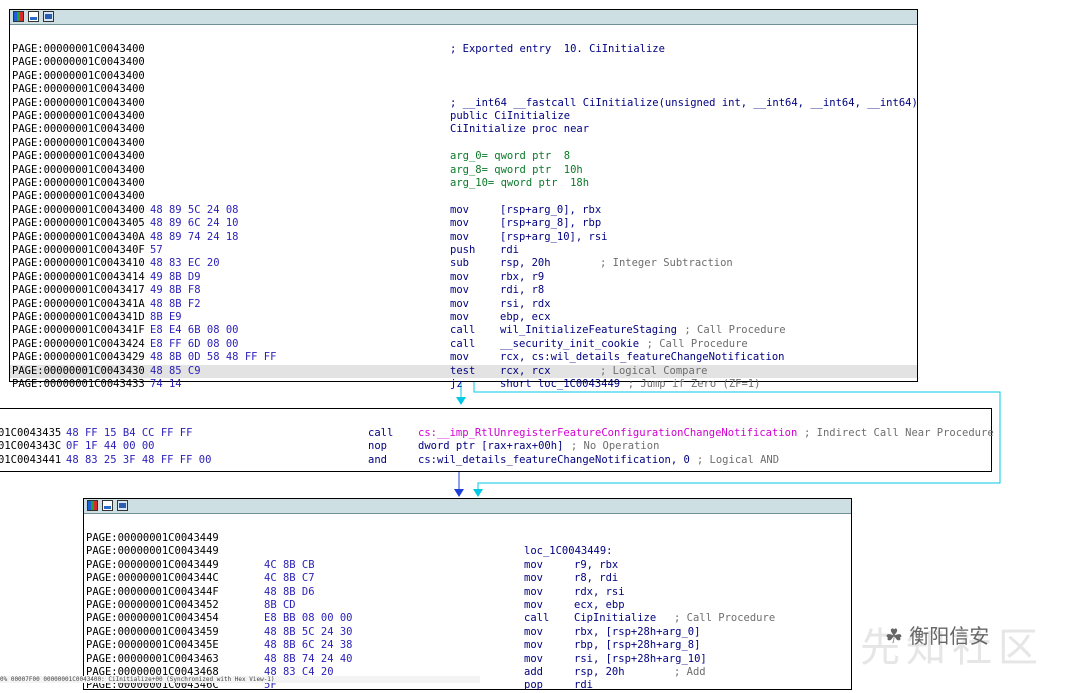 The width and height of the screenshot is (1080, 693). What do you see at coordinates (522, 276) in the screenshot?
I see `operands: rbx, r9` at bounding box center [522, 276].